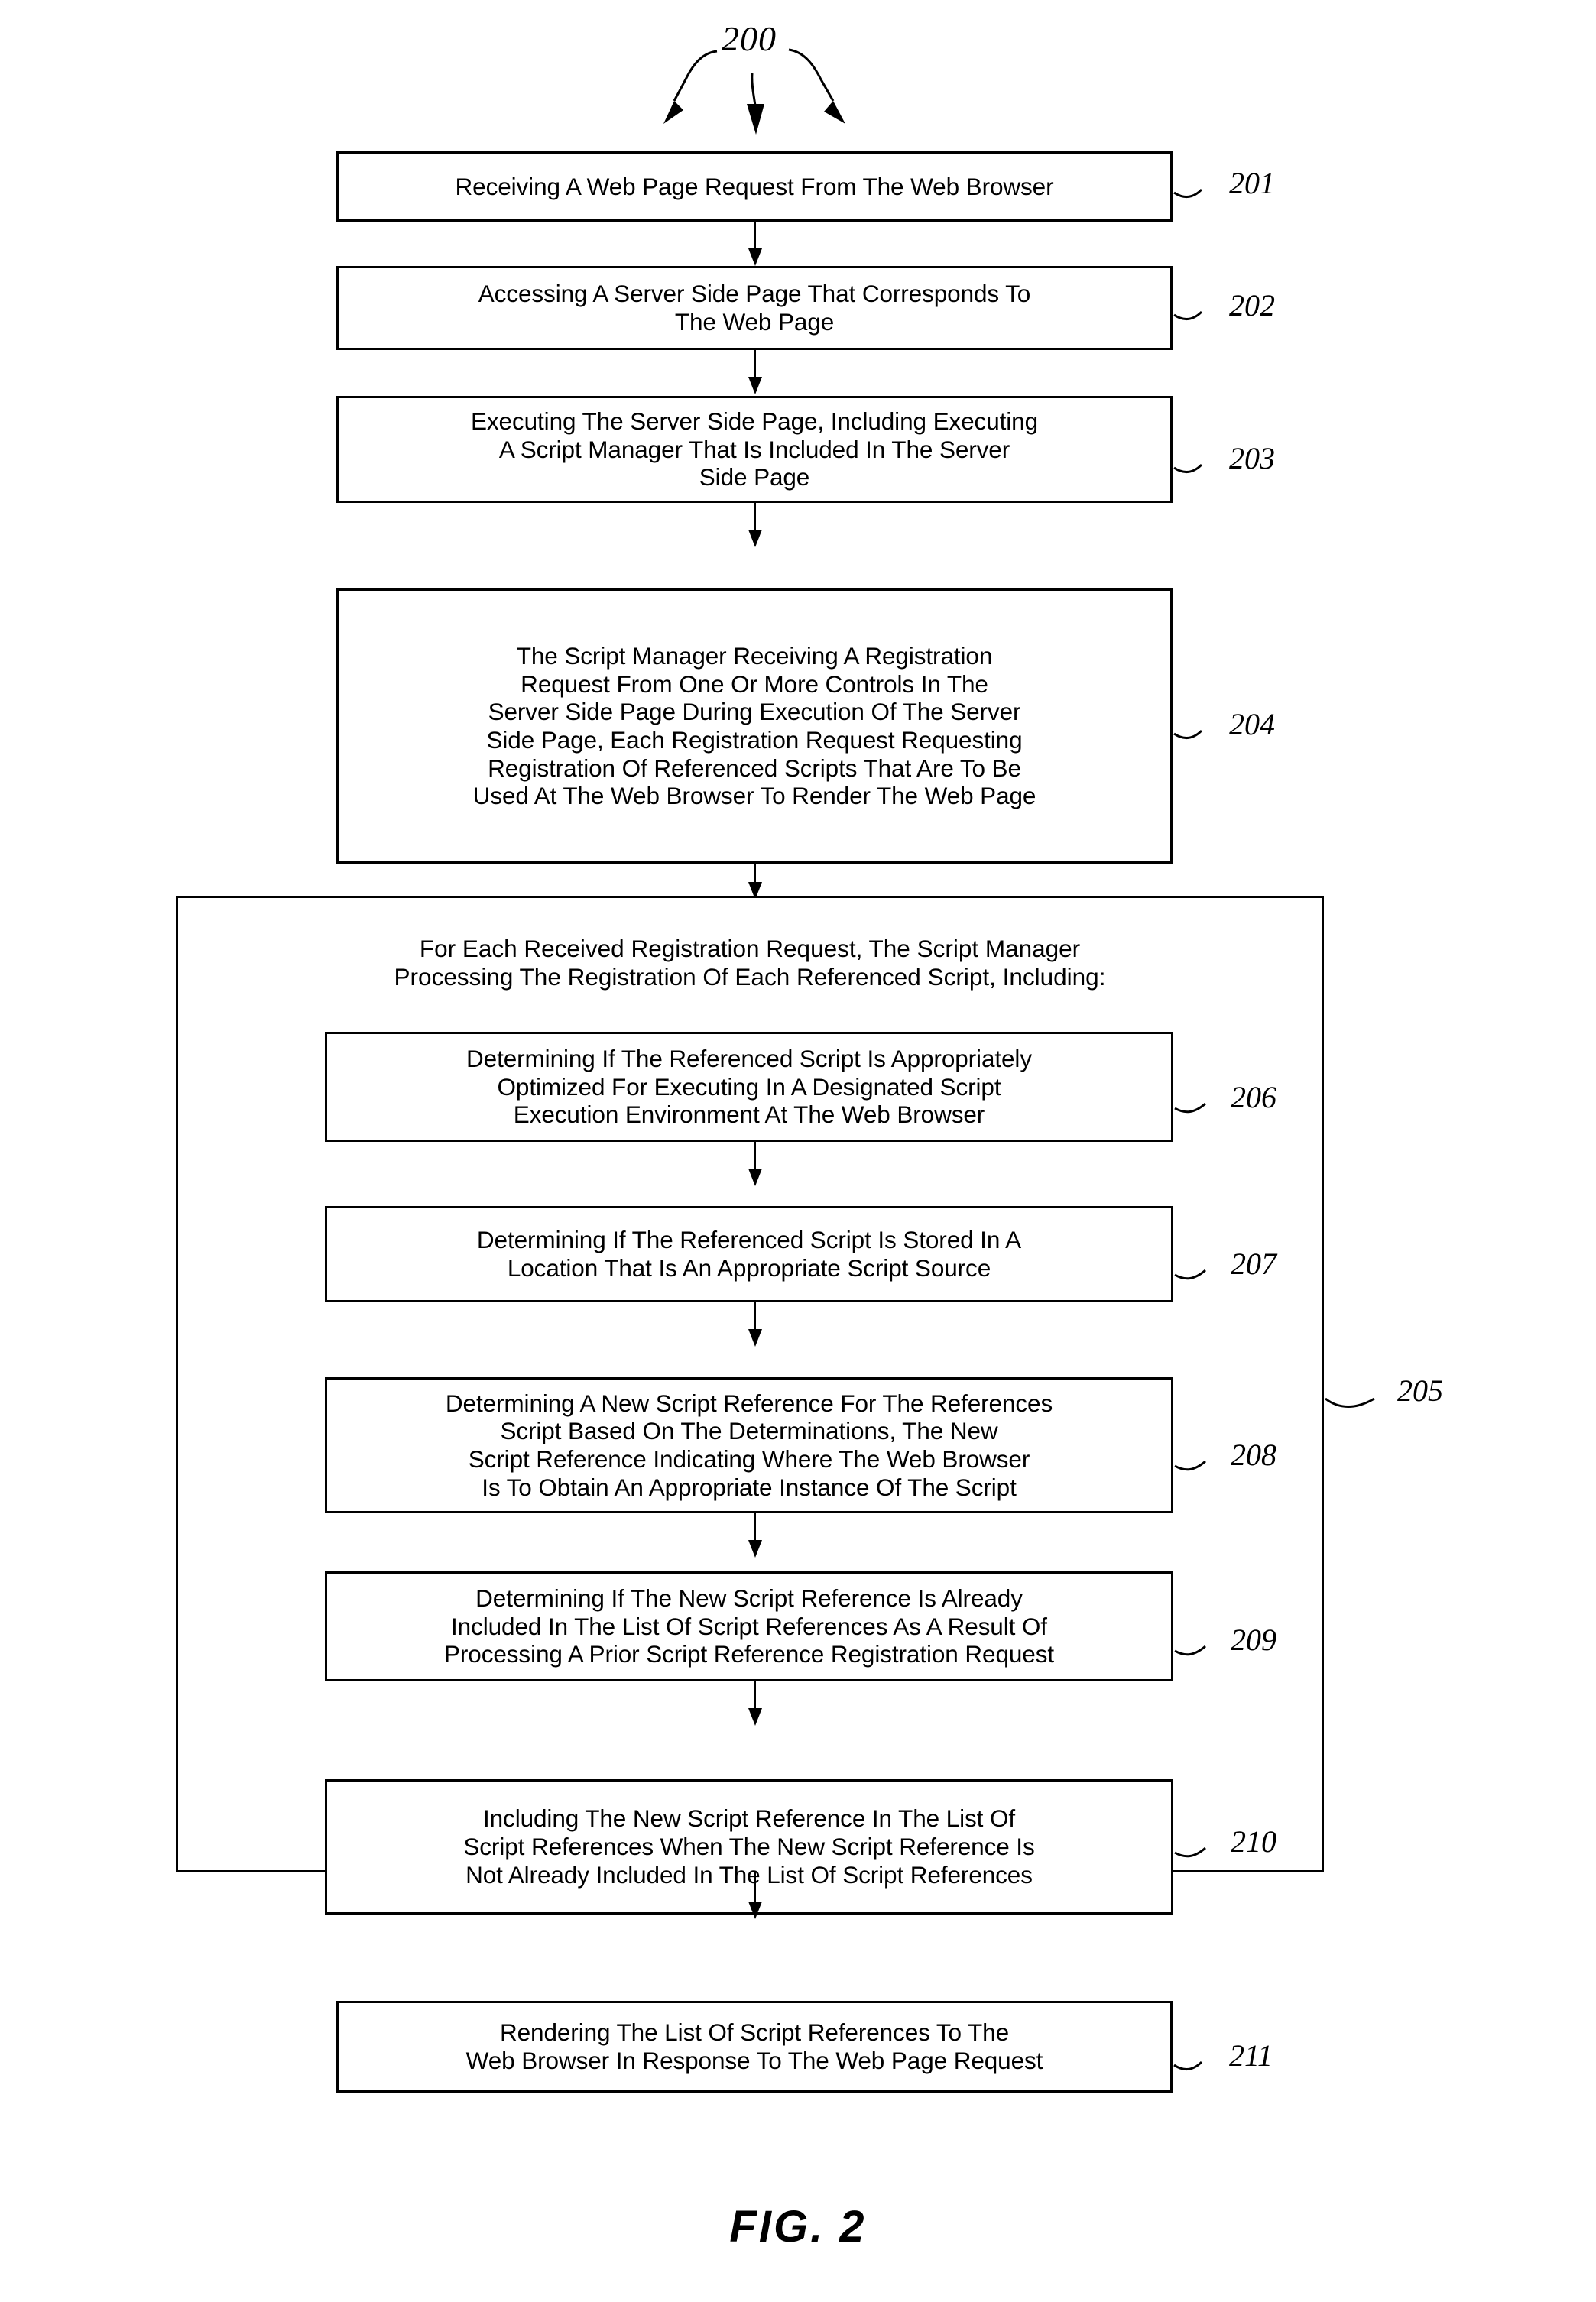  What do you see at coordinates (1253, 1264) in the screenshot?
I see `ref-number-207: 207` at bounding box center [1253, 1264].